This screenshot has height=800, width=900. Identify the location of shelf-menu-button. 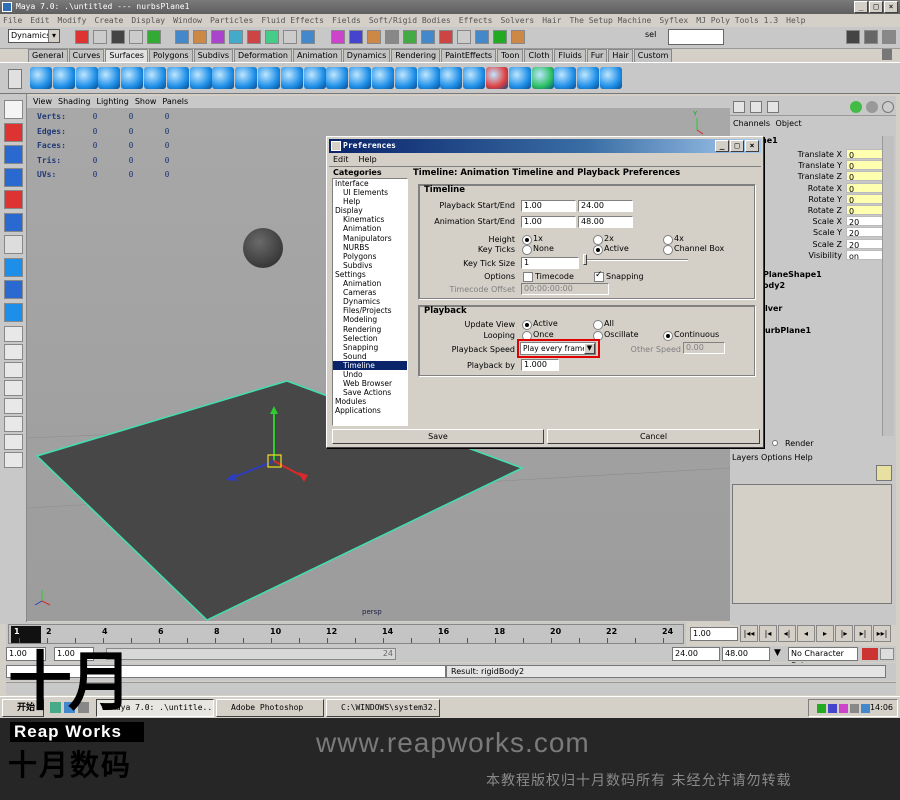
(15, 79).